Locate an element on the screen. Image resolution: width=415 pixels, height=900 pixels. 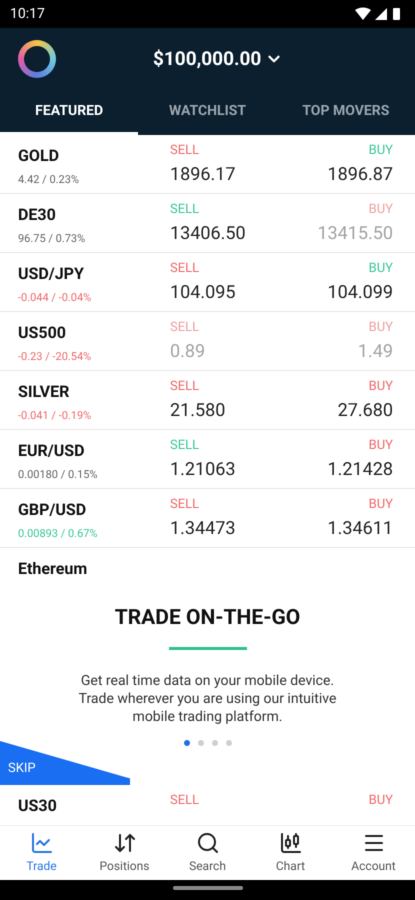
nav-tab: Search is located at coordinates (207, 853).